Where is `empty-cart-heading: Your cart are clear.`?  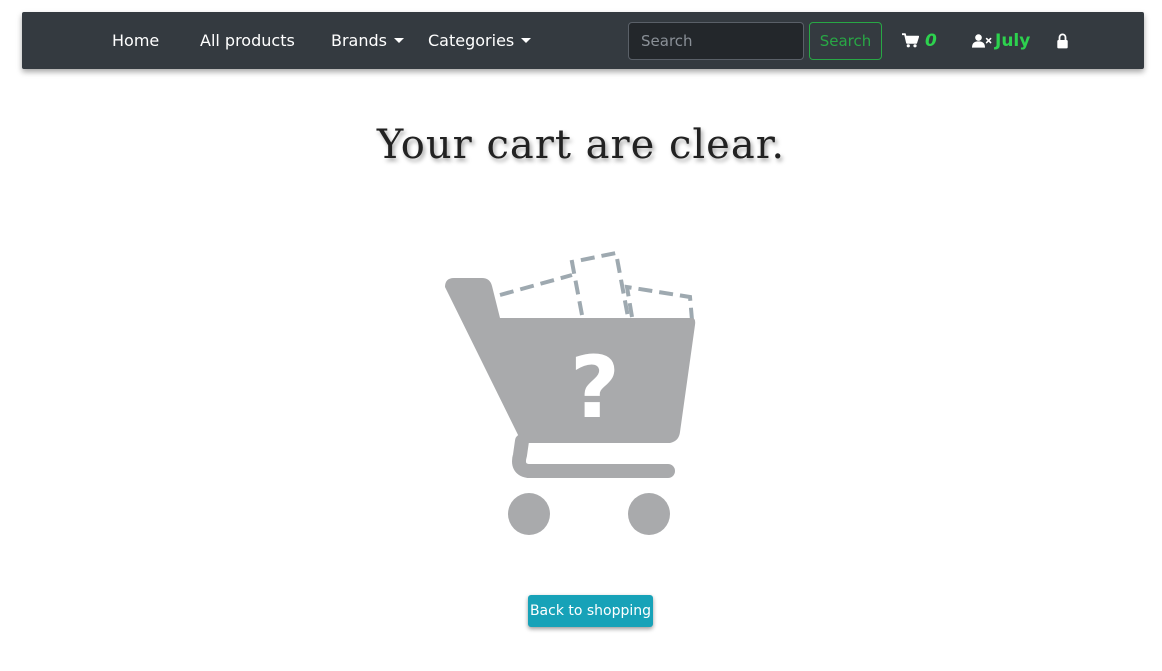 empty-cart-heading: Your cart are clear. is located at coordinates (581, 145).